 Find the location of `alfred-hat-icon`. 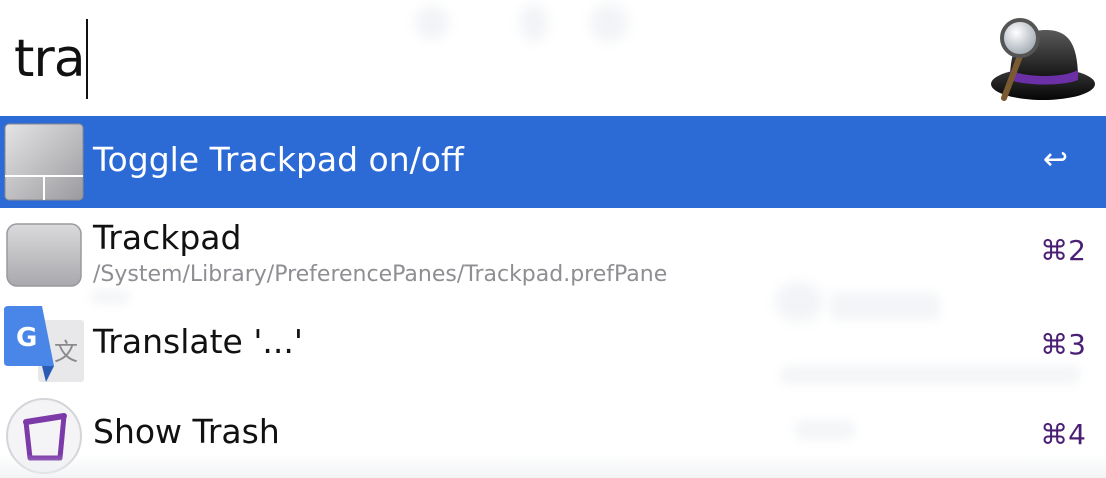

alfred-hat-icon is located at coordinates (1043, 59).